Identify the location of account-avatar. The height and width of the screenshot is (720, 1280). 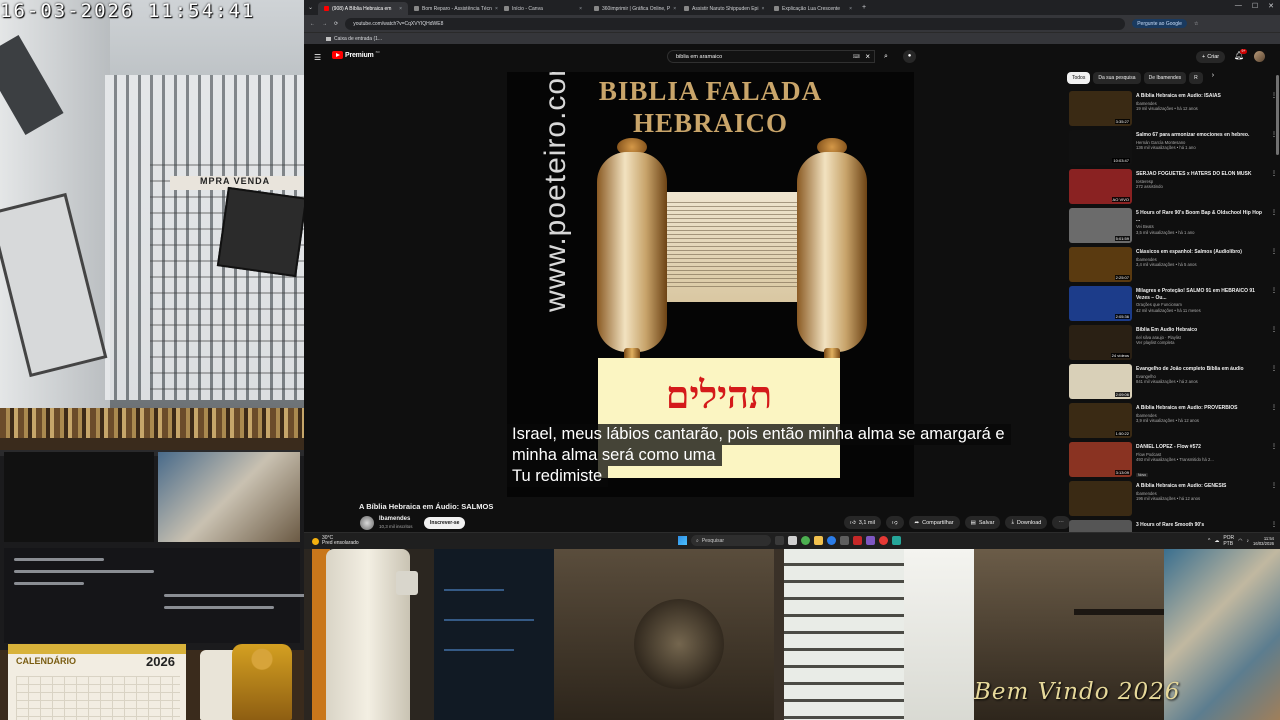
(1259, 56).